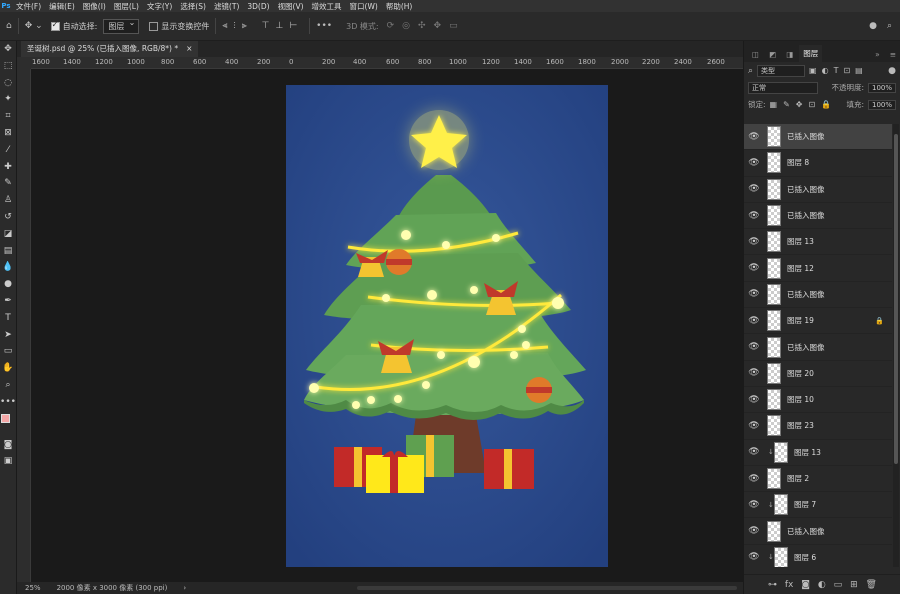 The height and width of the screenshot is (594, 900). I want to click on layer-row: 👁 图层 19 🔒, so click(818, 321).